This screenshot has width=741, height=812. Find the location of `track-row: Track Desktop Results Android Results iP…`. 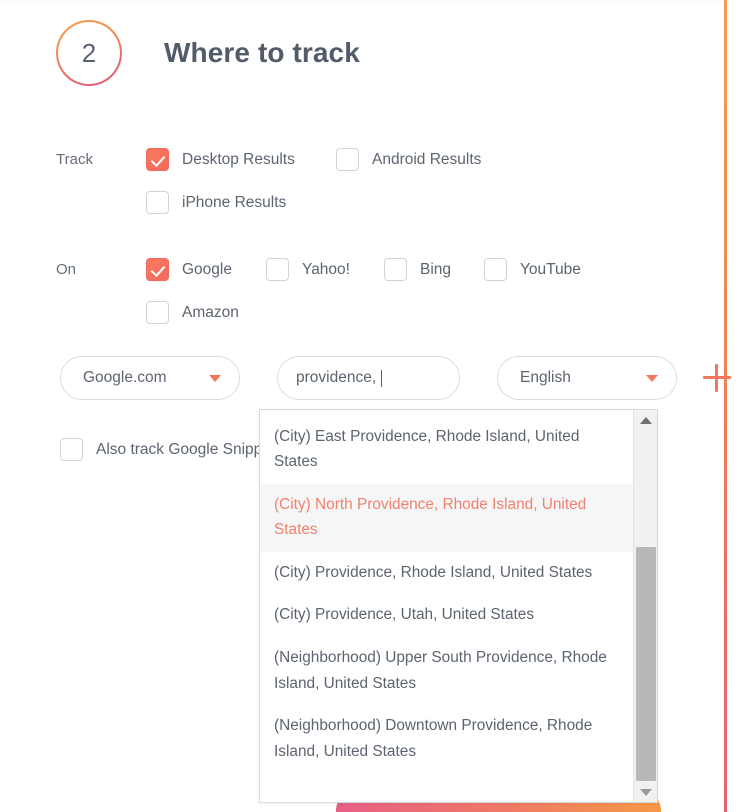

track-row: Track Desktop Results Android Results iP… is located at coordinates (268, 181).